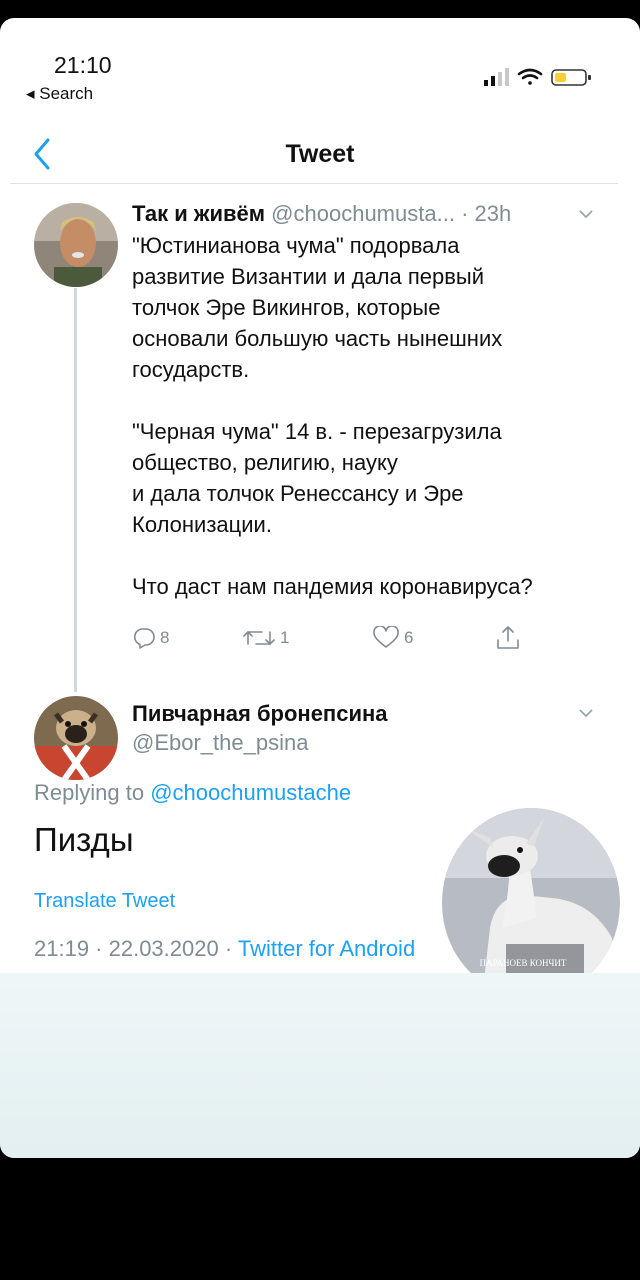 This screenshot has height=1280, width=640. I want to click on retweet-count: 1, so click(285, 637).